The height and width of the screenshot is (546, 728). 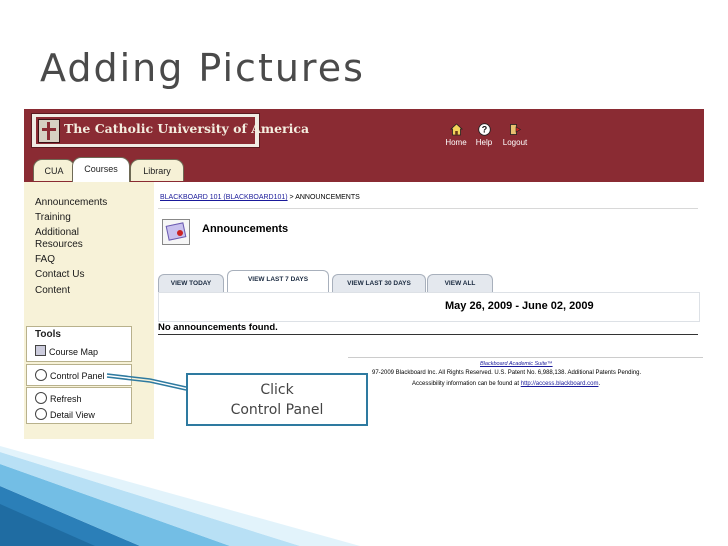 What do you see at coordinates (277, 399) in the screenshot?
I see `instruction-callout: Click Control Panel` at bounding box center [277, 399].